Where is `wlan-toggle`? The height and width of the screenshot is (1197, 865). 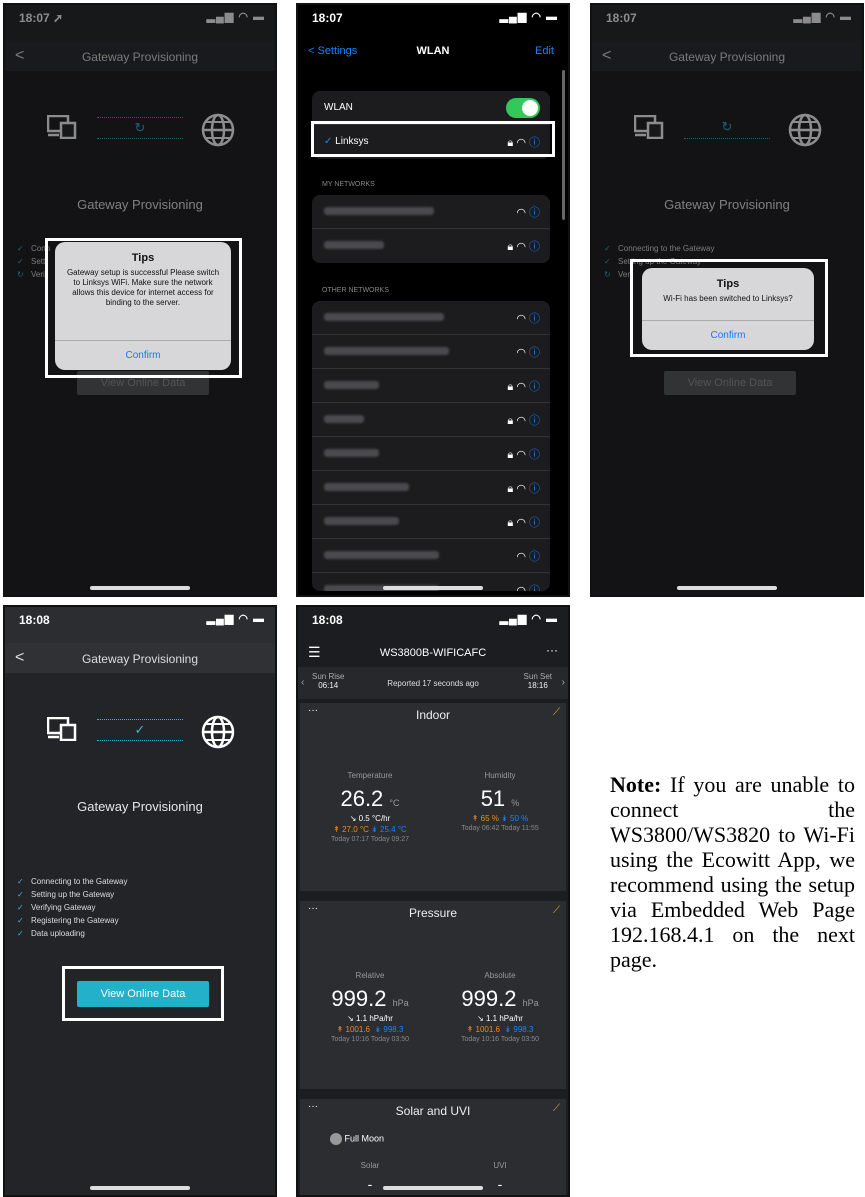 wlan-toggle is located at coordinates (523, 108).